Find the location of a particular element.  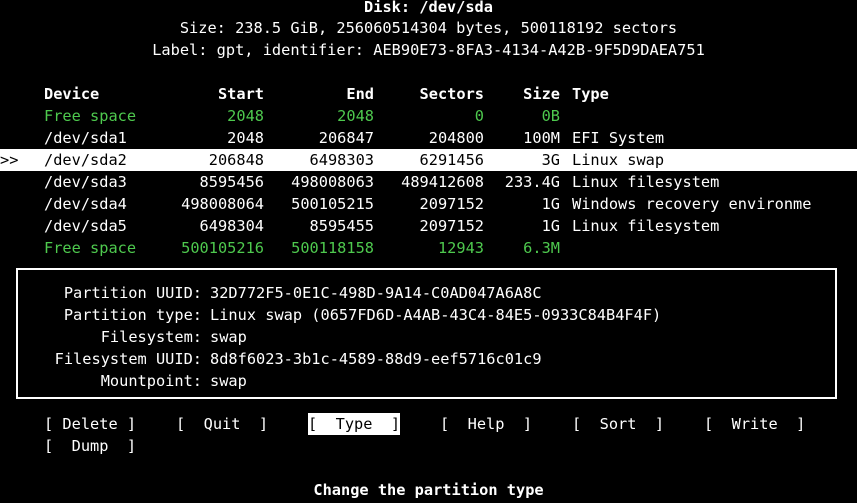

partition-uuid-label: Partition UUID: is located at coordinates (132, 293).